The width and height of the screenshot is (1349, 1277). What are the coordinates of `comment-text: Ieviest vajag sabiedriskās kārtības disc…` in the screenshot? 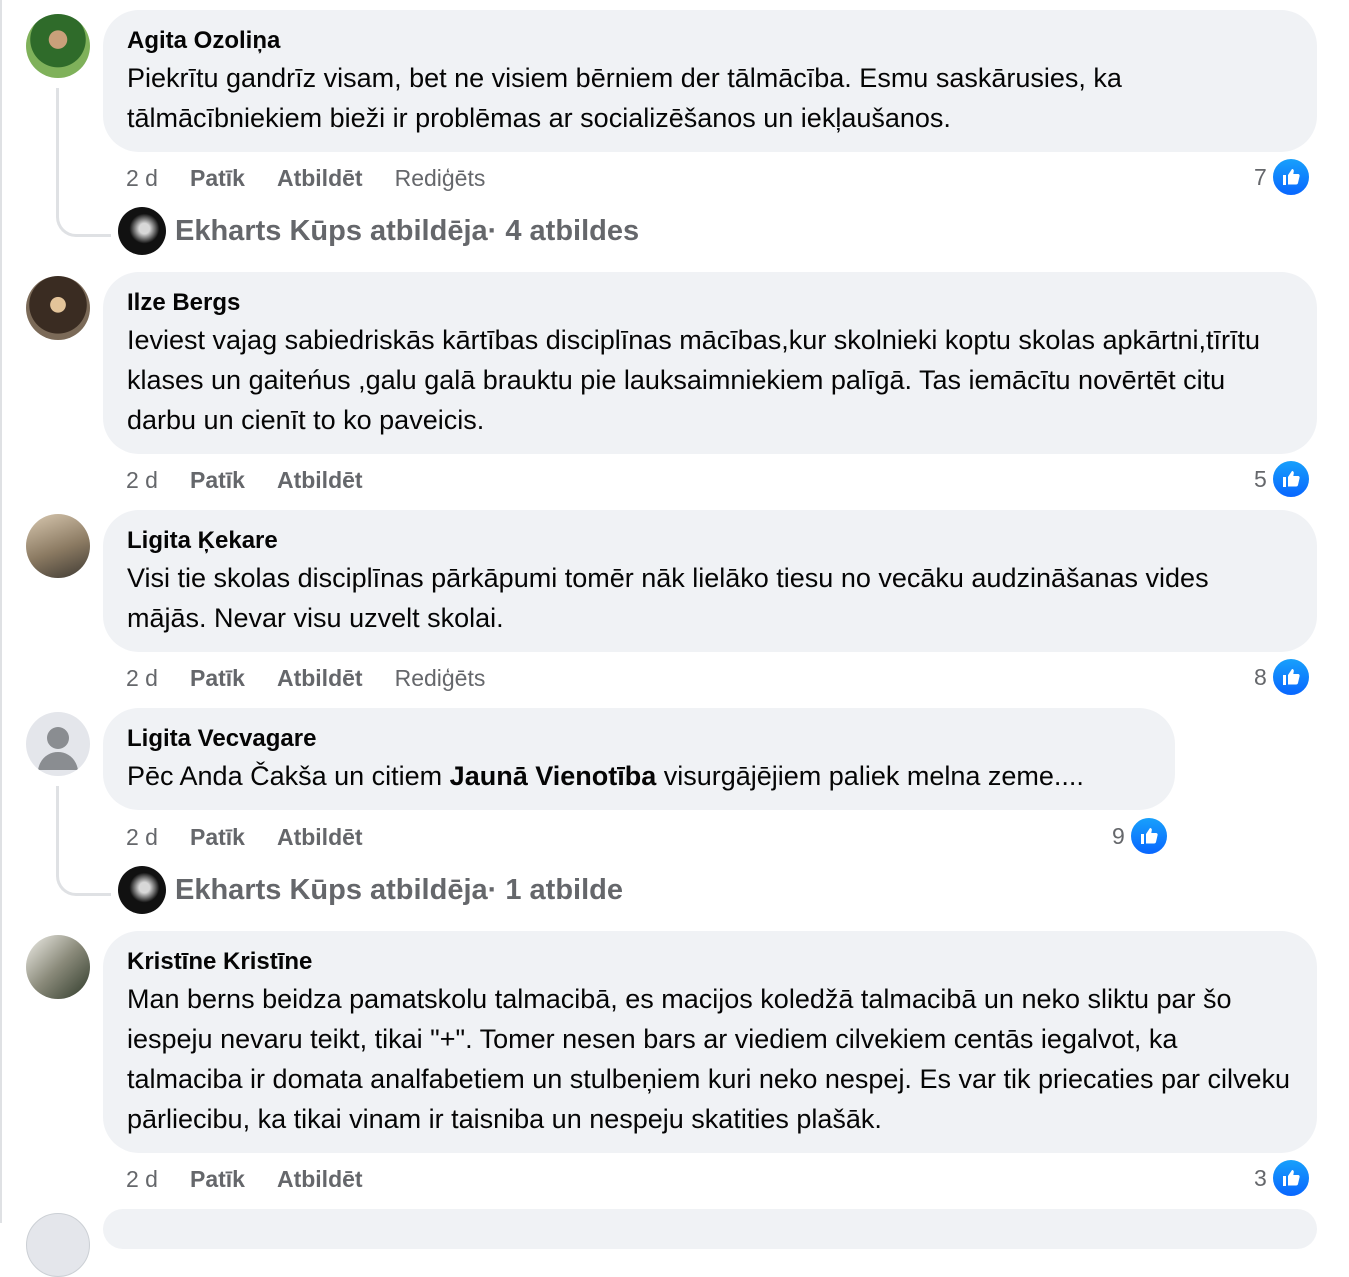 It's located at (694, 380).